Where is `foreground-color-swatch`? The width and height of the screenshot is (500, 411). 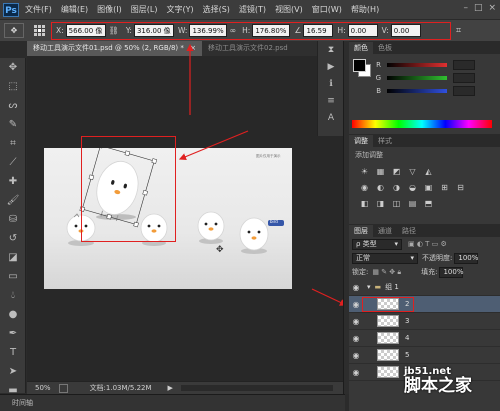
foreground-color-swatch is located at coordinates (359, 65).